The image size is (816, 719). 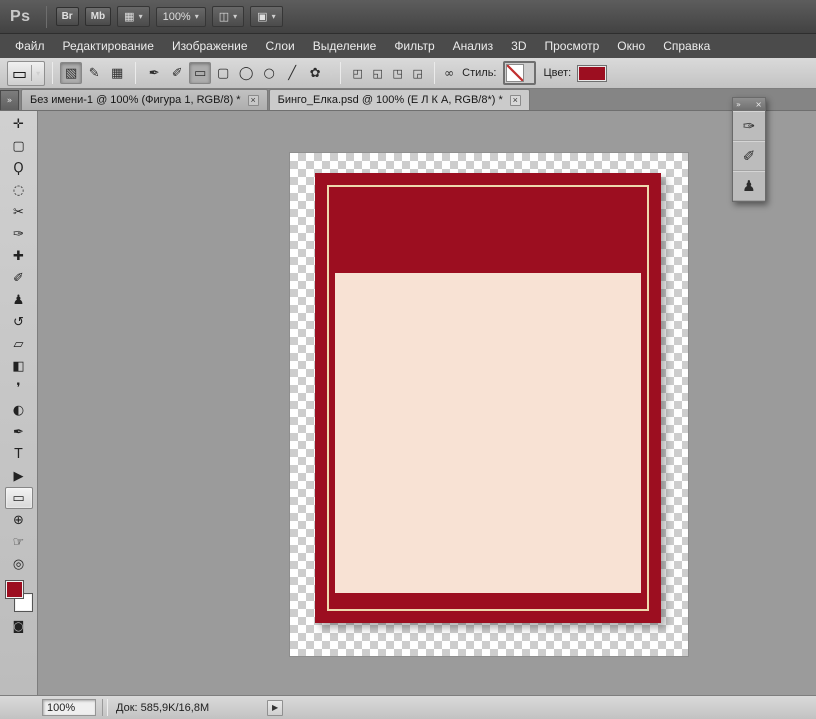 I want to click on application-bar: Ps Br Mb ▦ ▾ 100% ▾ ◫ ▾ ▣ ▾, so click(x=408, y=17).